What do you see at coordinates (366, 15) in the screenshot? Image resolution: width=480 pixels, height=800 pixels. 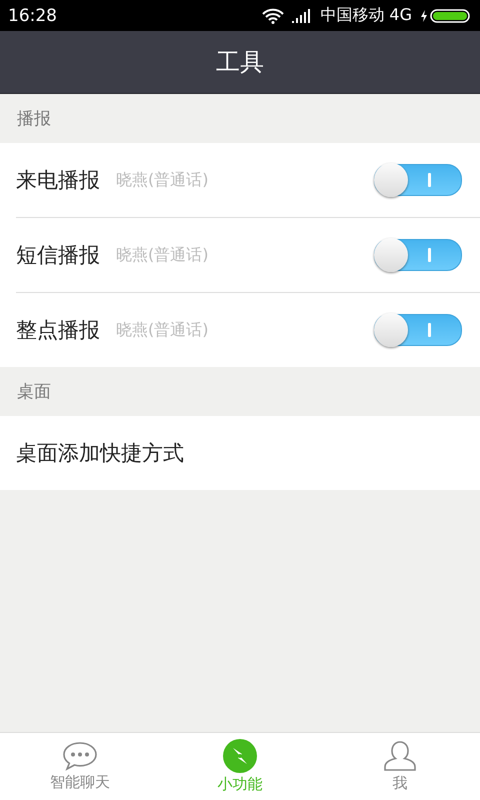 I see `carrier-label: 中国移动 4G` at bounding box center [366, 15].